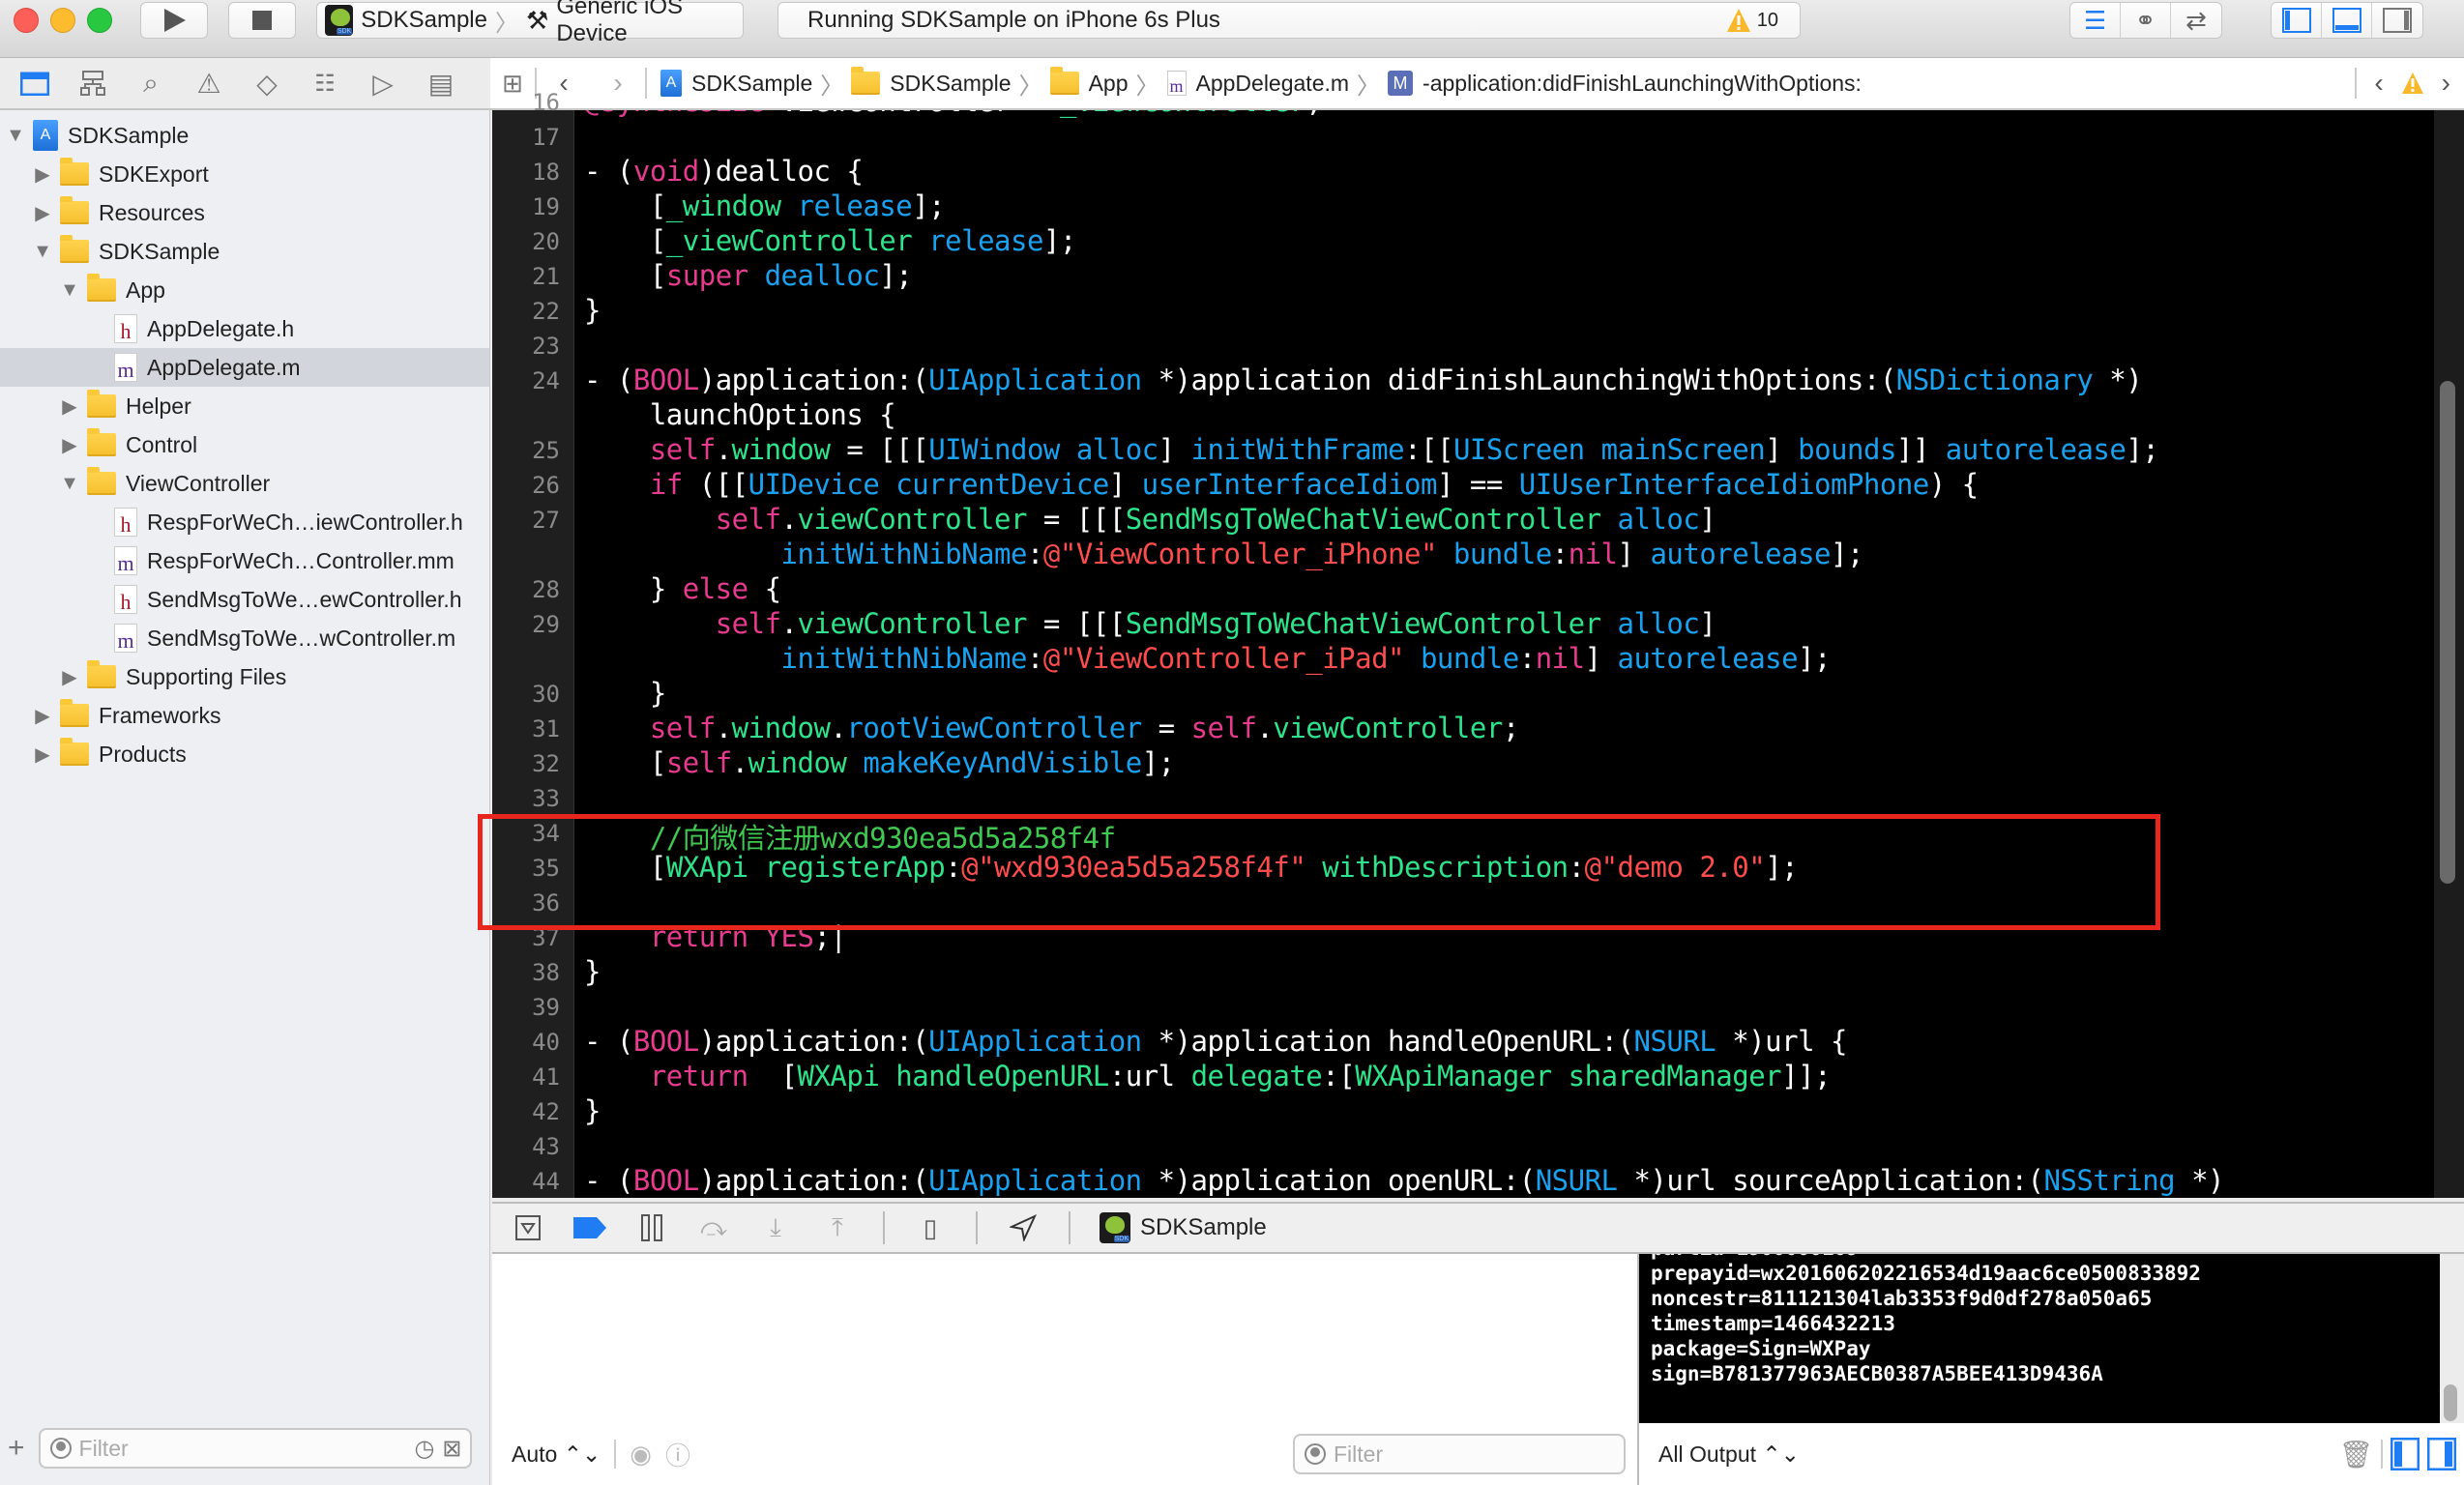 The width and height of the screenshot is (2464, 1485). Describe the element at coordinates (1023, 1227) in the screenshot. I see `simulate-location-button` at that location.